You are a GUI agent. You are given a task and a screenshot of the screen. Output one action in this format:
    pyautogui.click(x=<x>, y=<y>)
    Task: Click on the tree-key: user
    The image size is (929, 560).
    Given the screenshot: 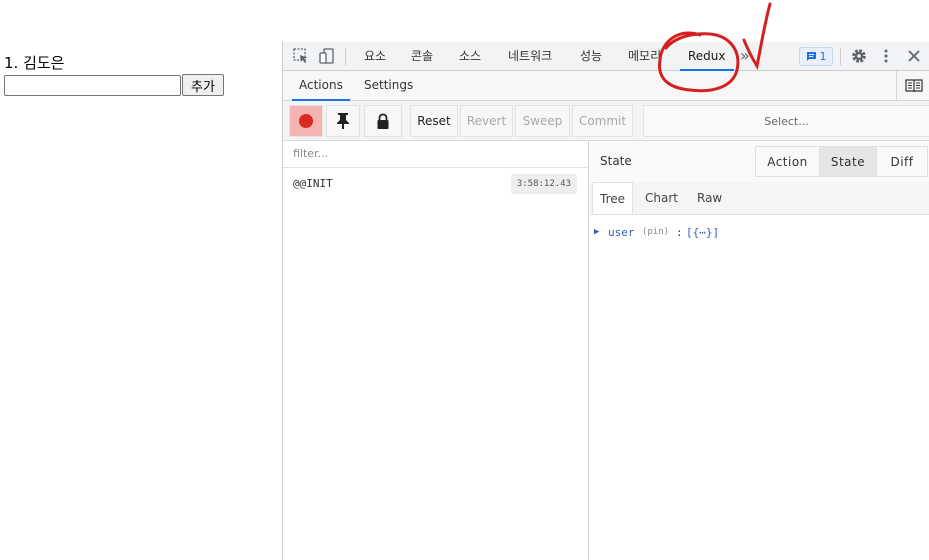 What is the action you would take?
    pyautogui.click(x=621, y=232)
    